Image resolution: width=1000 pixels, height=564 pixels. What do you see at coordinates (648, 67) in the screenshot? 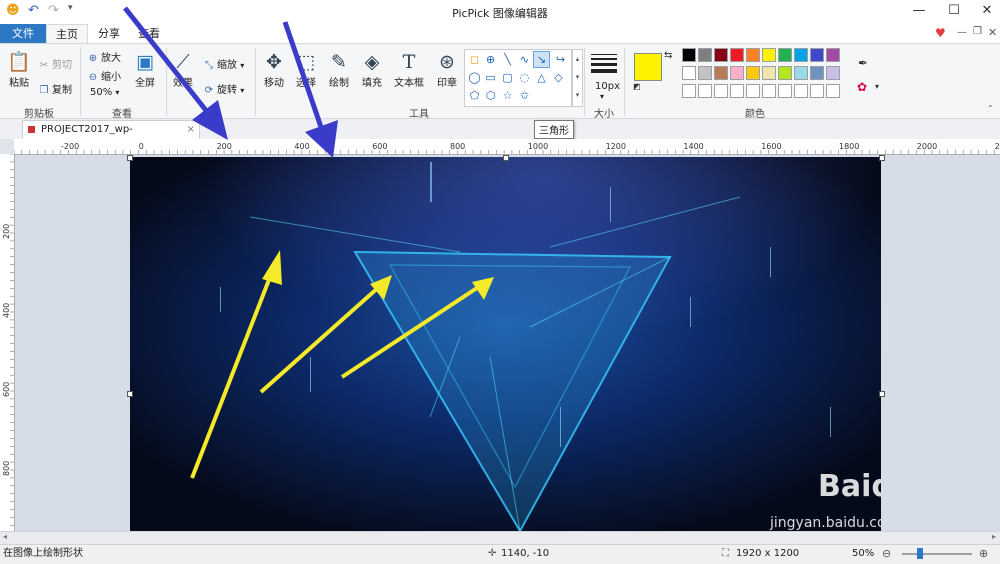
I see `primary-color` at bounding box center [648, 67].